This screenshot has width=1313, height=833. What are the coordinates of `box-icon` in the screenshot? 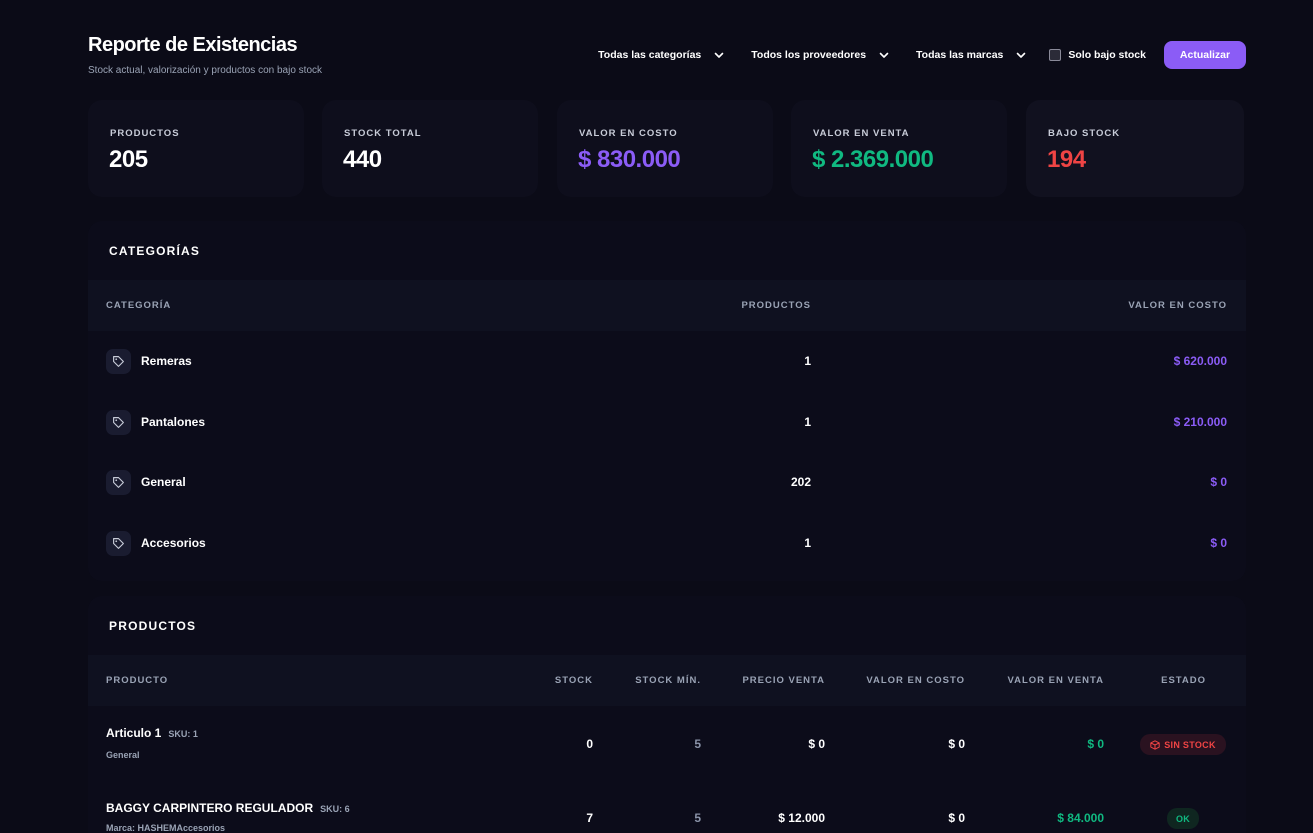 It's located at (1155, 744).